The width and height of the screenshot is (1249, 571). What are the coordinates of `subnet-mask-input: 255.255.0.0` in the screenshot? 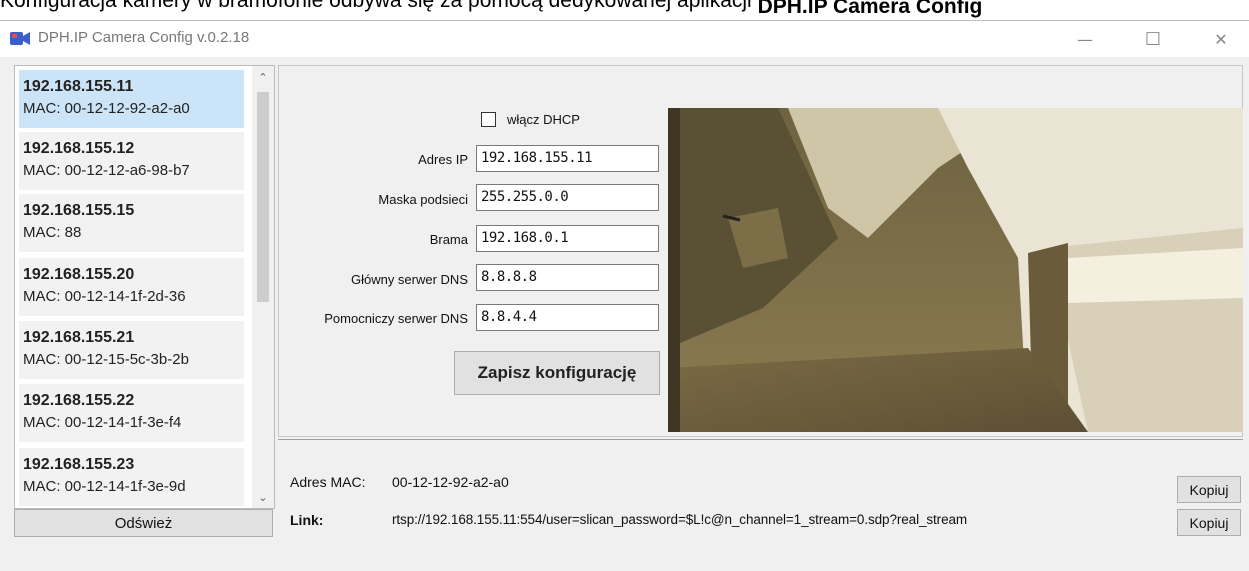 It's located at (567, 197).